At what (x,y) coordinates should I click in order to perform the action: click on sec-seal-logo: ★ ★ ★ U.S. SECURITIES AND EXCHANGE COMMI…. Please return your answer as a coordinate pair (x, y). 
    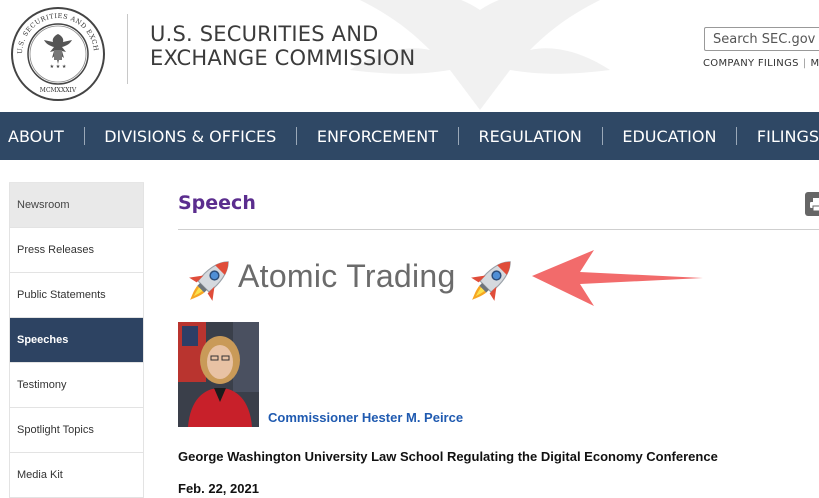
    Looking at the image, I should click on (58, 54).